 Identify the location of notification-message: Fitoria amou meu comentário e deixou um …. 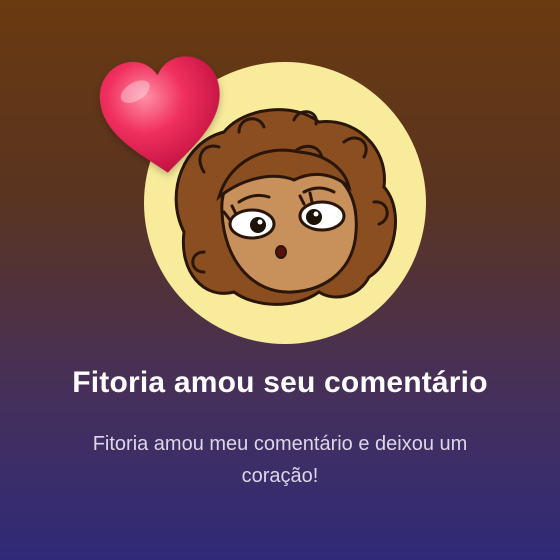
(280, 460).